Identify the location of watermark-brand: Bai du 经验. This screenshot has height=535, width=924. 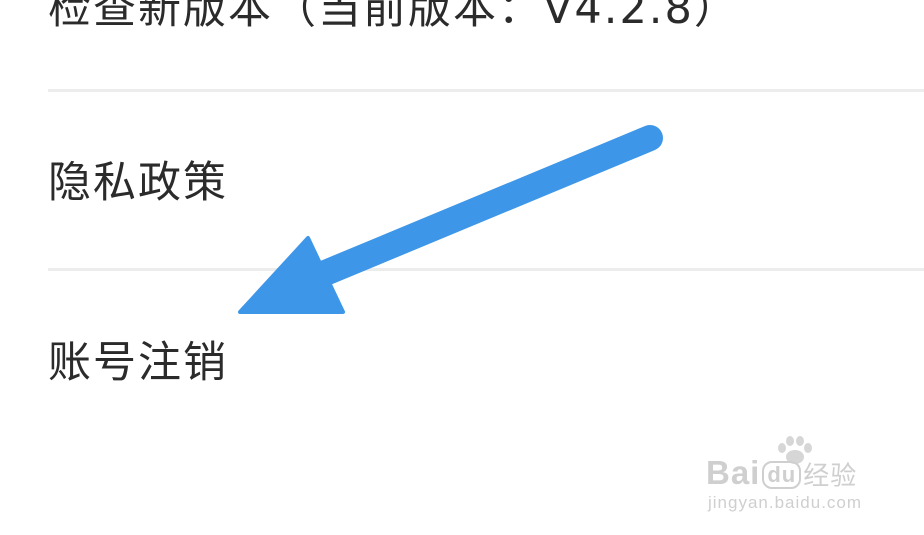
(782, 472).